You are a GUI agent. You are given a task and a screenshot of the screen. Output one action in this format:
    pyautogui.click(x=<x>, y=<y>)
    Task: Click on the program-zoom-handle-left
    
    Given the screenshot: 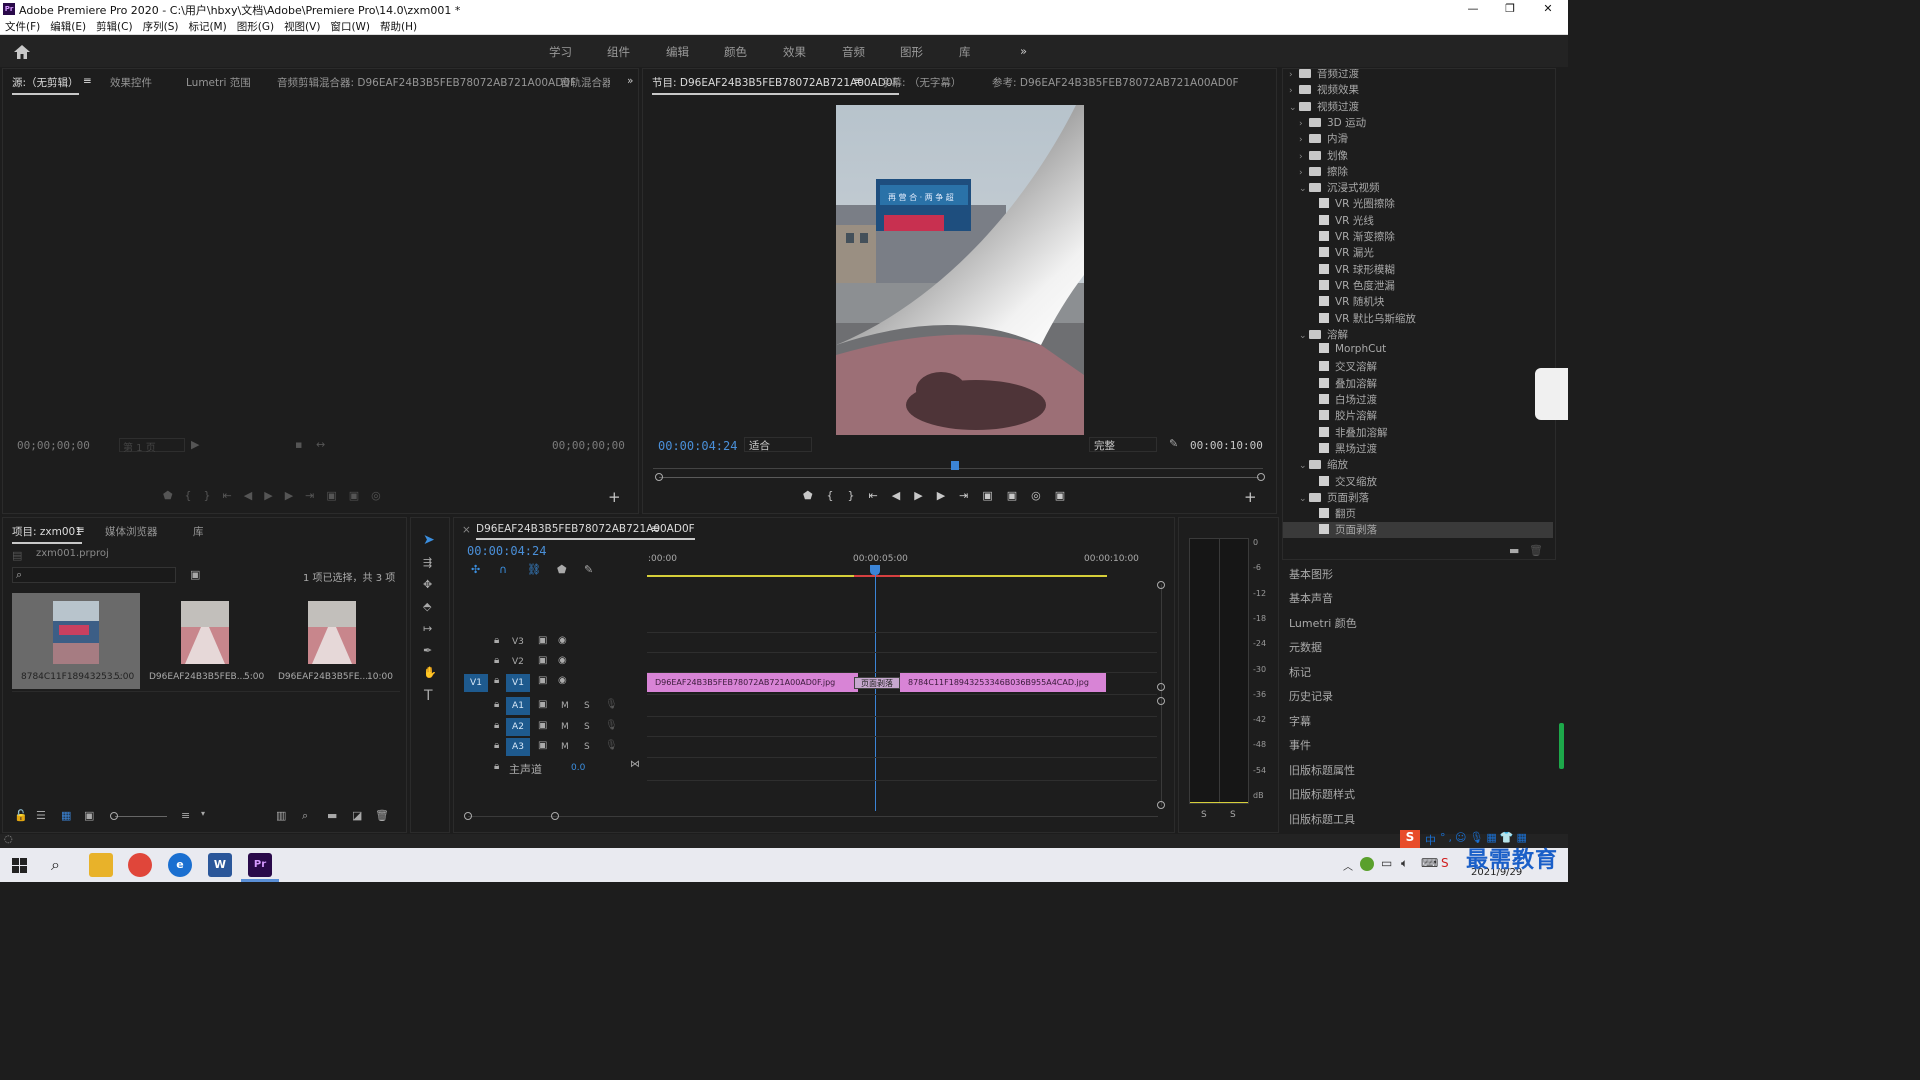 What is the action you would take?
    pyautogui.click(x=659, y=477)
    